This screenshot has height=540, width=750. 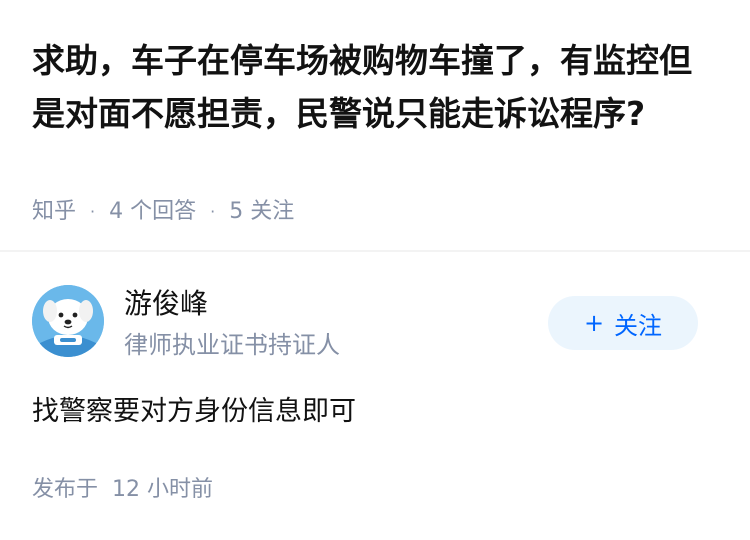 What do you see at coordinates (65, 489) in the screenshot?
I see `published-prefix: 发布于` at bounding box center [65, 489].